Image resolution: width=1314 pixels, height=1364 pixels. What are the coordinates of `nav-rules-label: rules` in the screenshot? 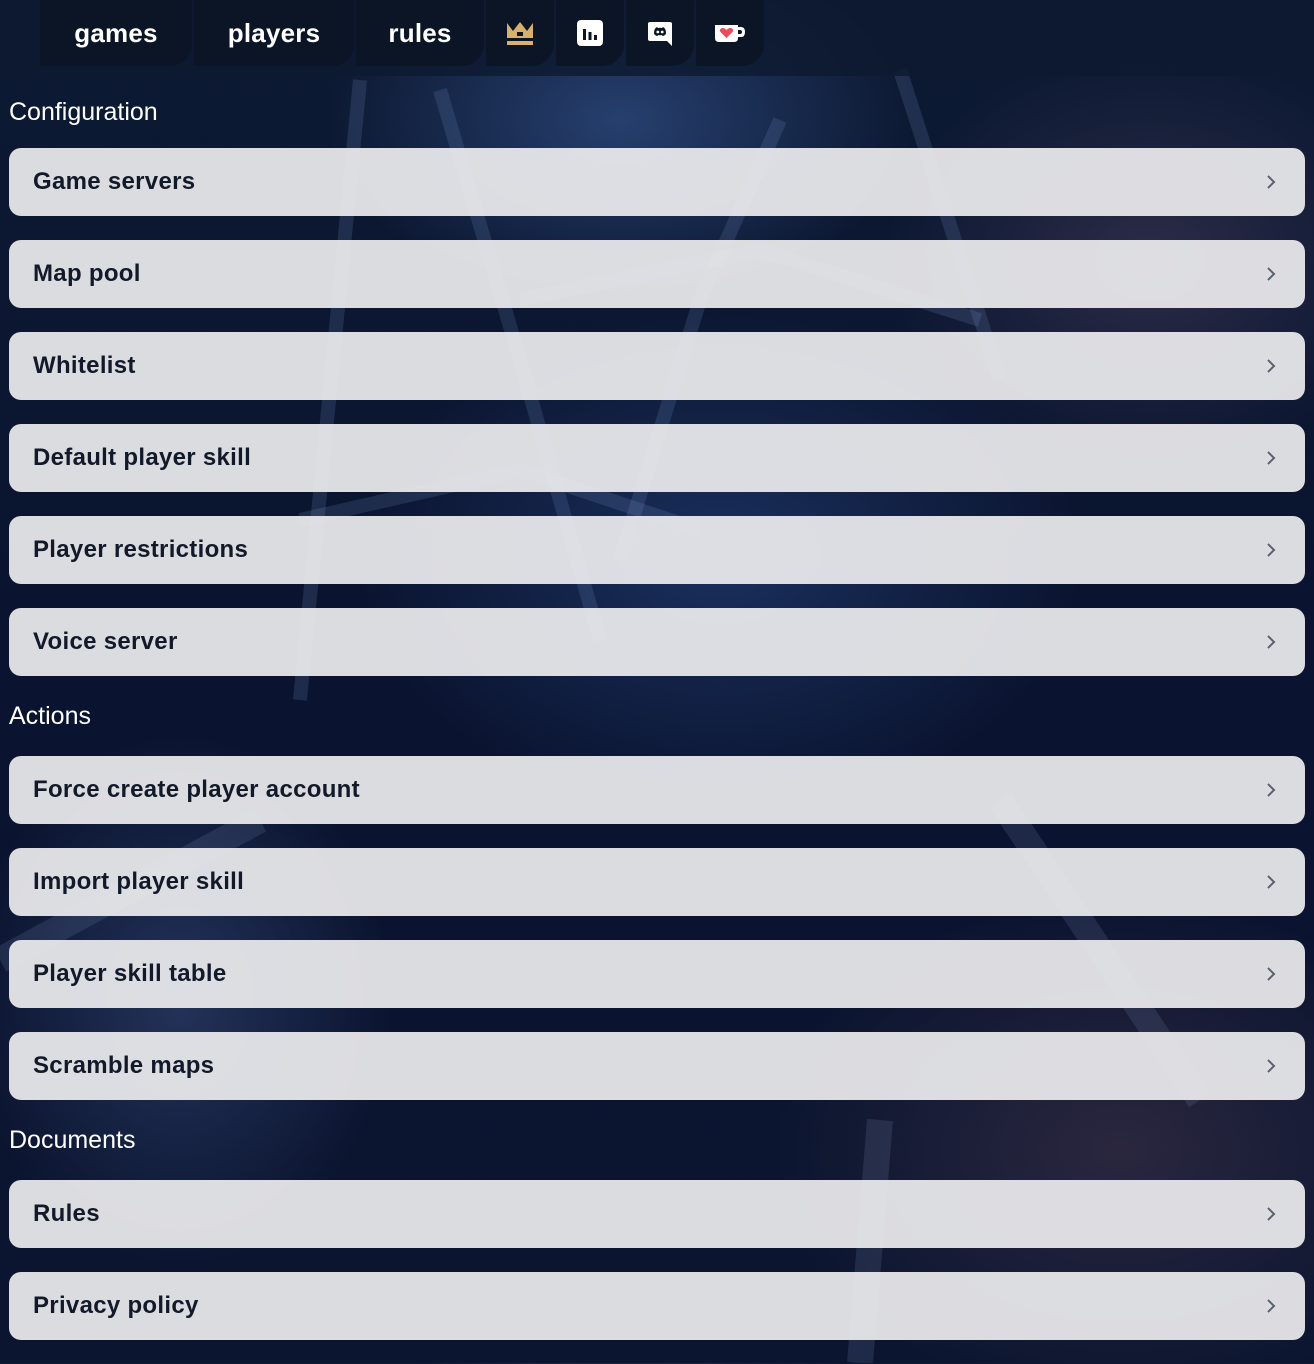 It's located at (420, 32).